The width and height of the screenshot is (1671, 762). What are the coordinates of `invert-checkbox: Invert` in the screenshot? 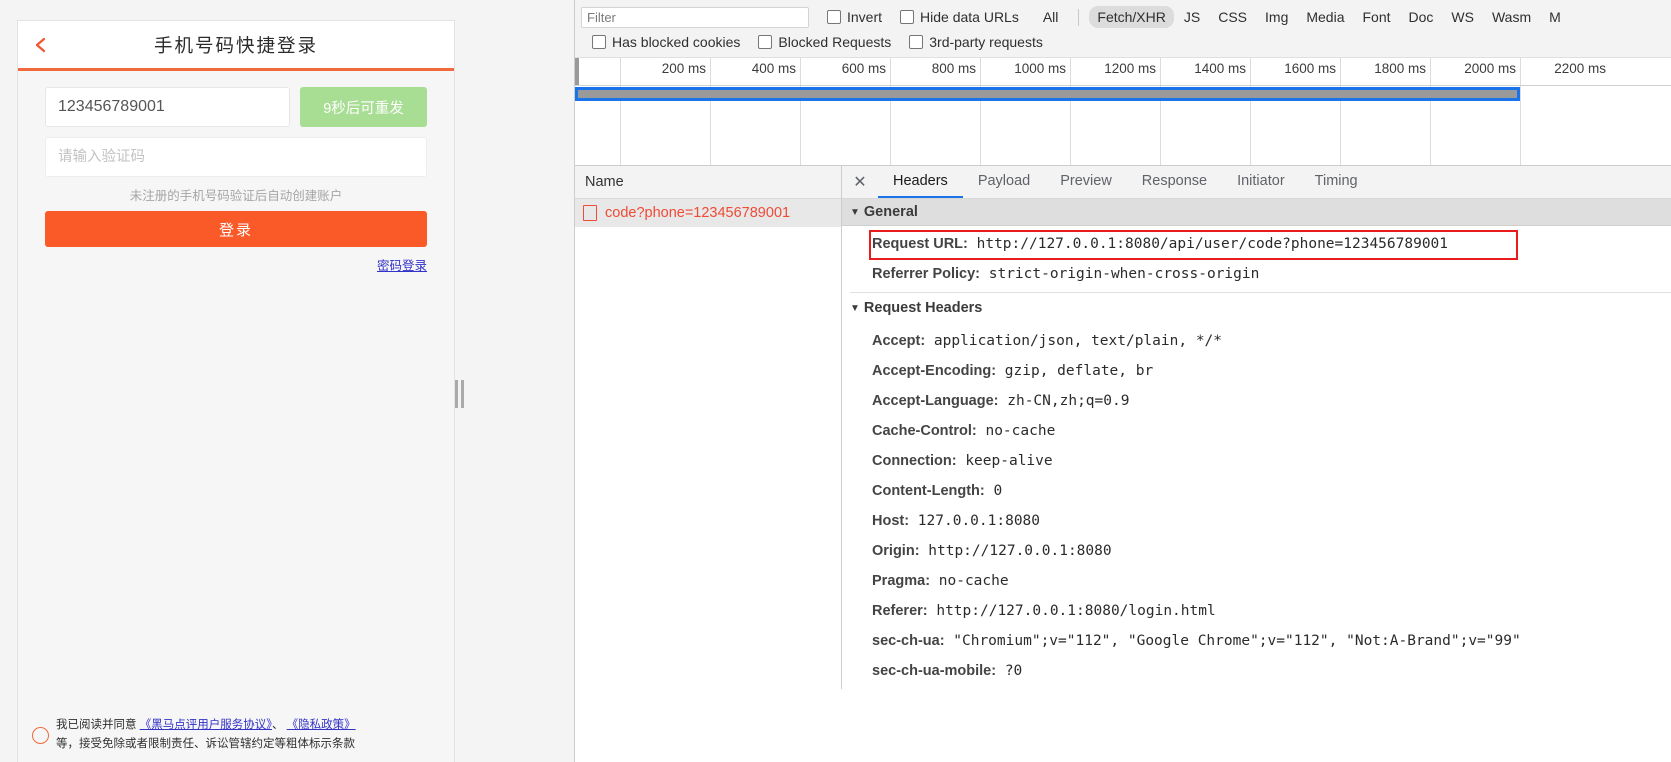 It's located at (854, 17).